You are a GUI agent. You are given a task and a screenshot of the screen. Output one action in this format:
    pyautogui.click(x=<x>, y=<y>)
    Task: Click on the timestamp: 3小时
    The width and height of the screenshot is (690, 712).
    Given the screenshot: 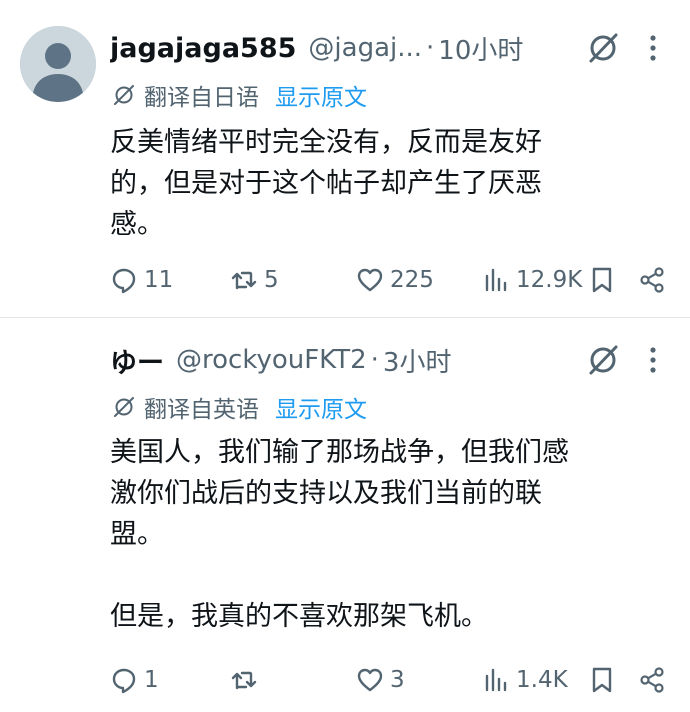 What is the action you would take?
    pyautogui.click(x=417, y=360)
    